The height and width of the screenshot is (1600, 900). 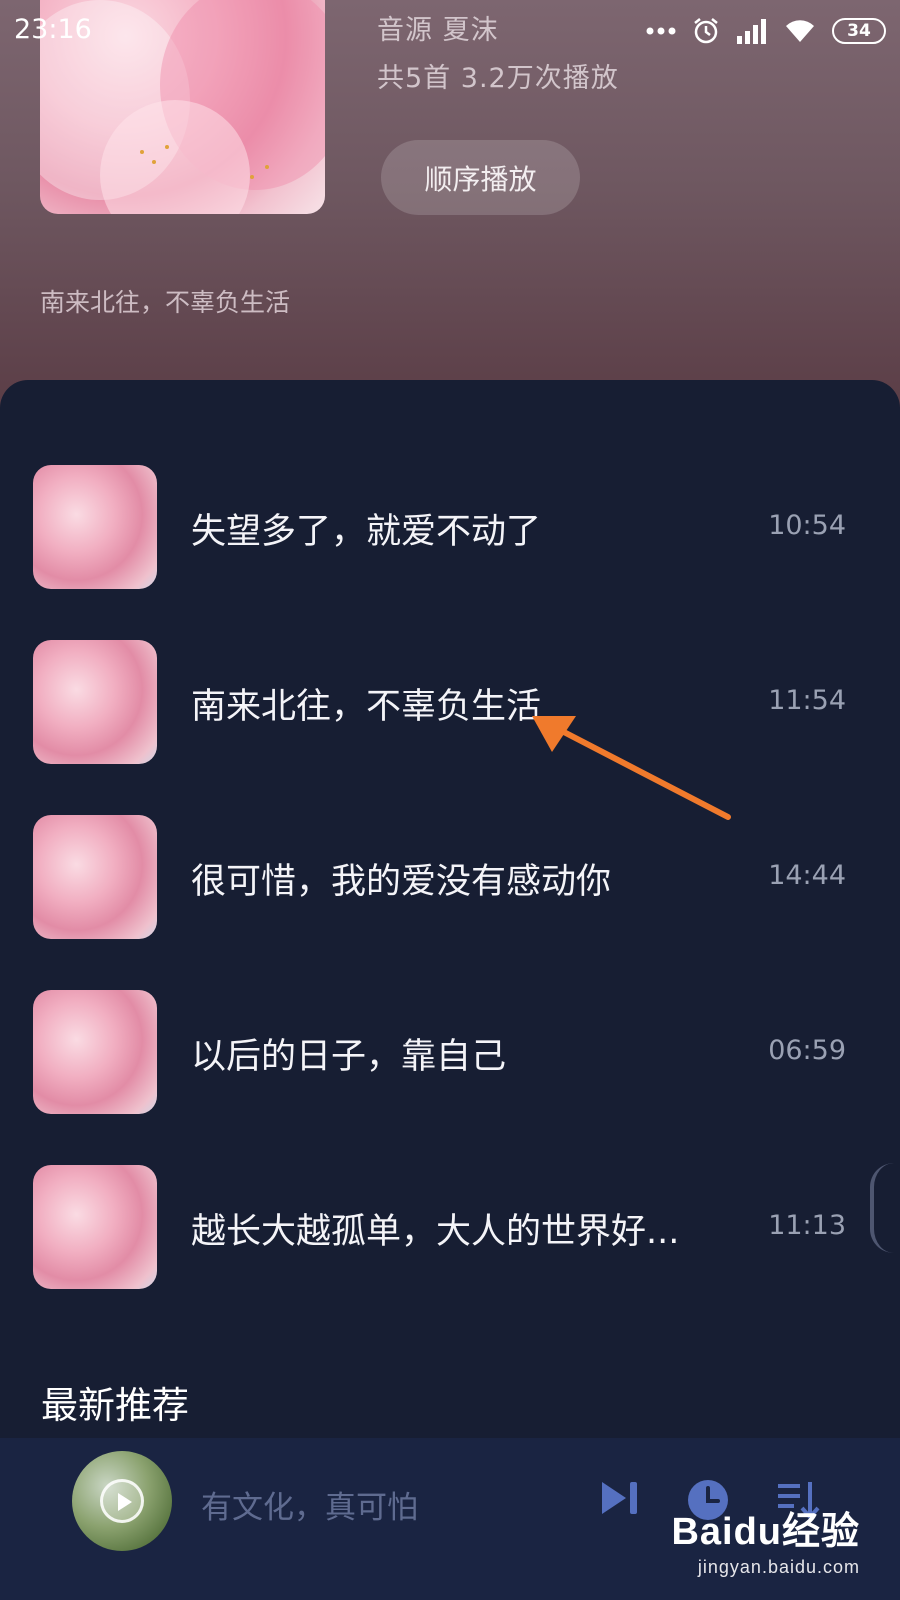 What do you see at coordinates (349, 1057) in the screenshot?
I see `song-title: 以后的日子，靠自己` at bounding box center [349, 1057].